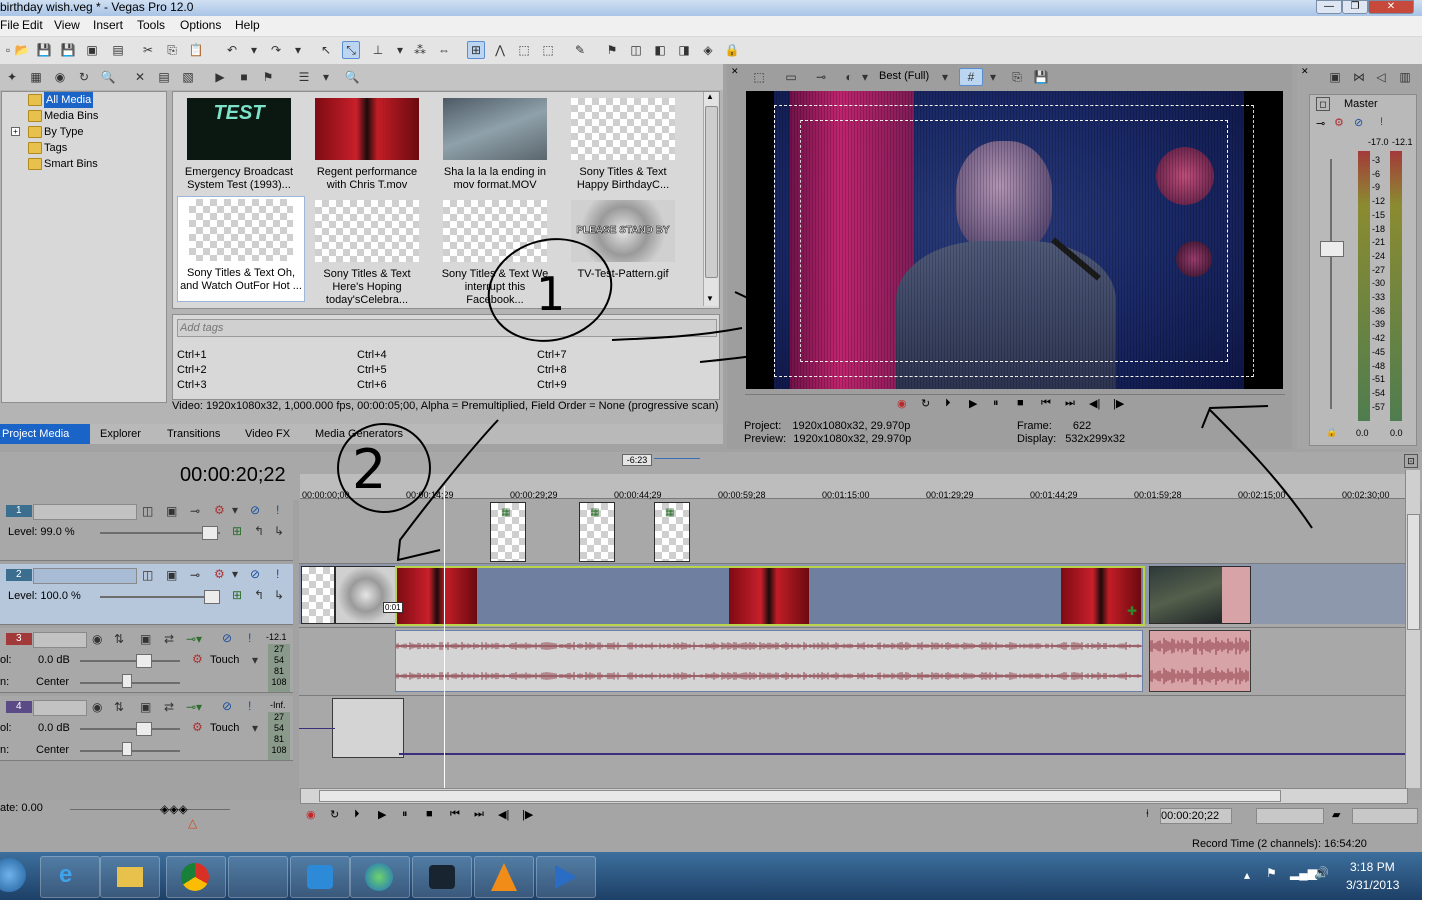 The width and height of the screenshot is (1440, 900). What do you see at coordinates (1381, 77) in the screenshot?
I see `mute-audio-icon: ◁` at bounding box center [1381, 77].